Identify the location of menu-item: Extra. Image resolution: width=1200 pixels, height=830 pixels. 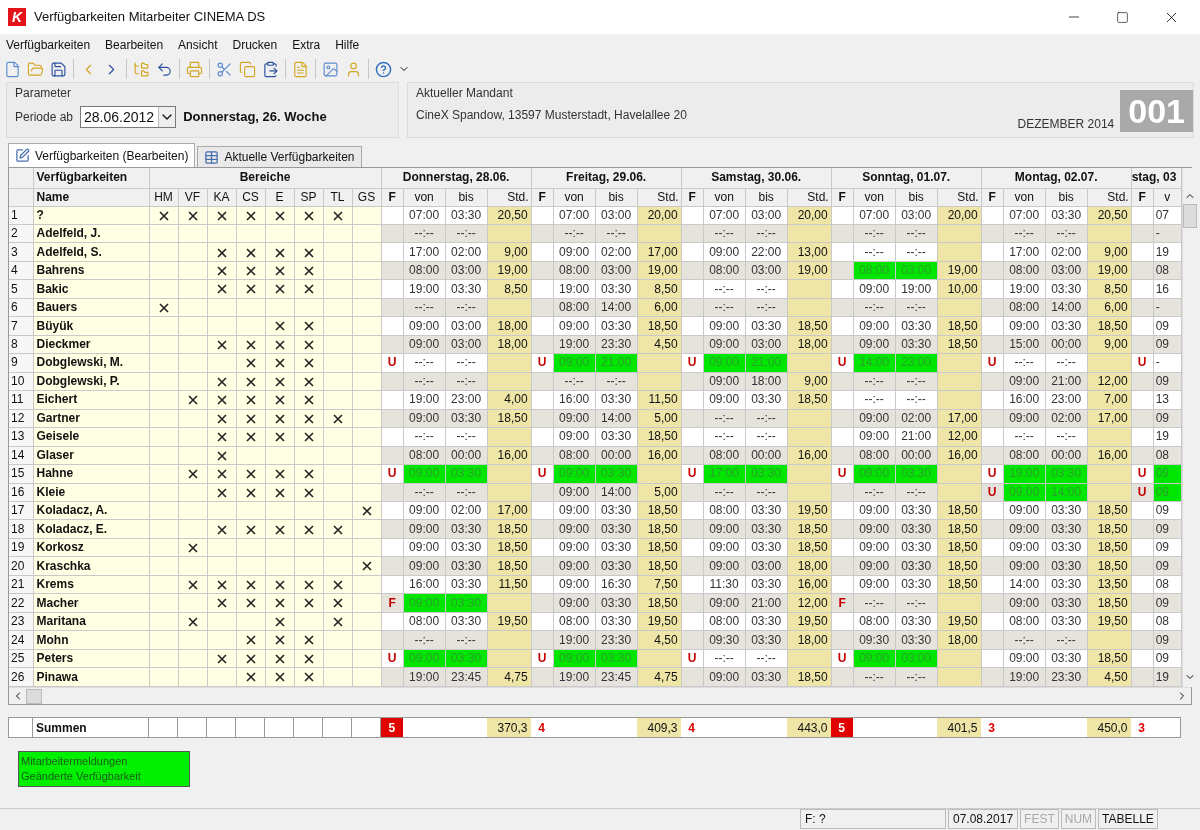
(306, 45).